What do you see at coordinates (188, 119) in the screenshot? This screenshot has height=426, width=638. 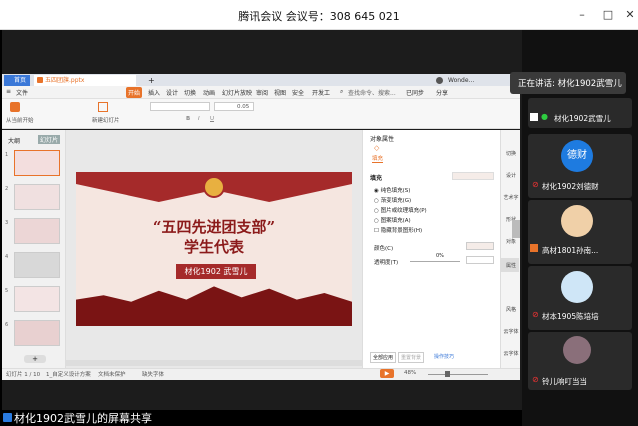 I see `bold-button: B` at bounding box center [188, 119].